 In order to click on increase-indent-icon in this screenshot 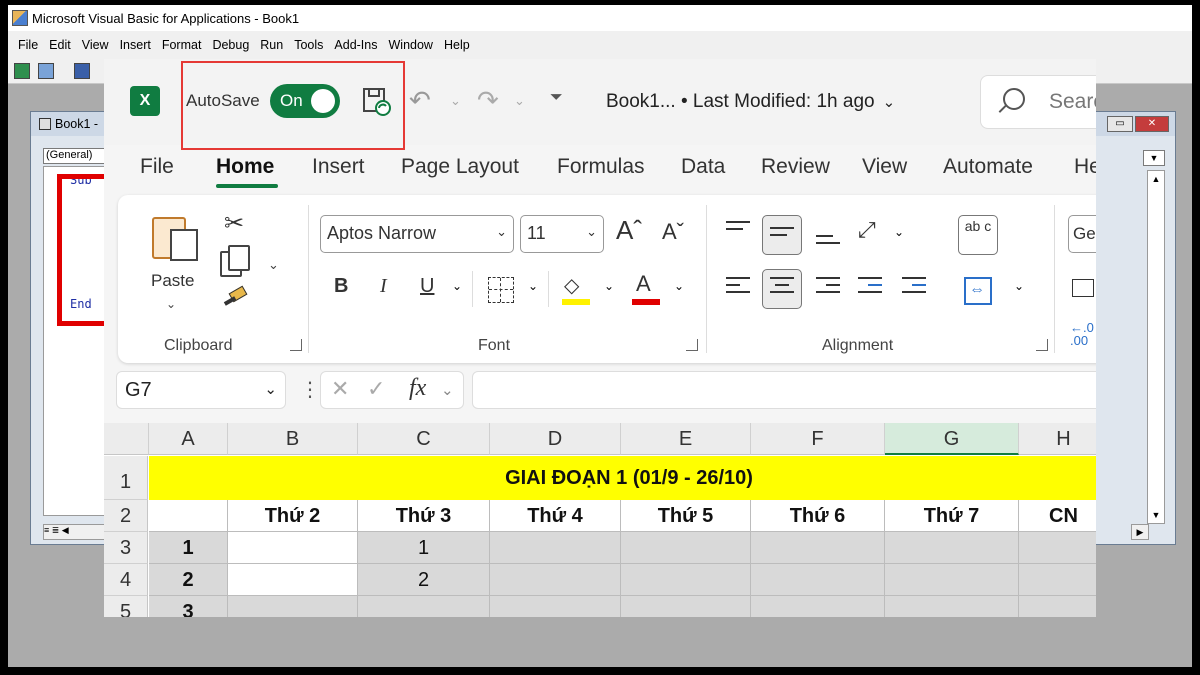, I will do `click(914, 286)`.